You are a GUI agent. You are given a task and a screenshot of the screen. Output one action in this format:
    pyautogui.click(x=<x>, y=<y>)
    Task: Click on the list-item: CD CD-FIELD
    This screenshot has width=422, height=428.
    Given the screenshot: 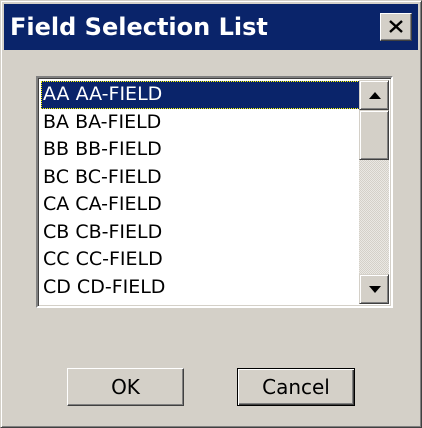 What is the action you would take?
    pyautogui.click(x=200, y=288)
    